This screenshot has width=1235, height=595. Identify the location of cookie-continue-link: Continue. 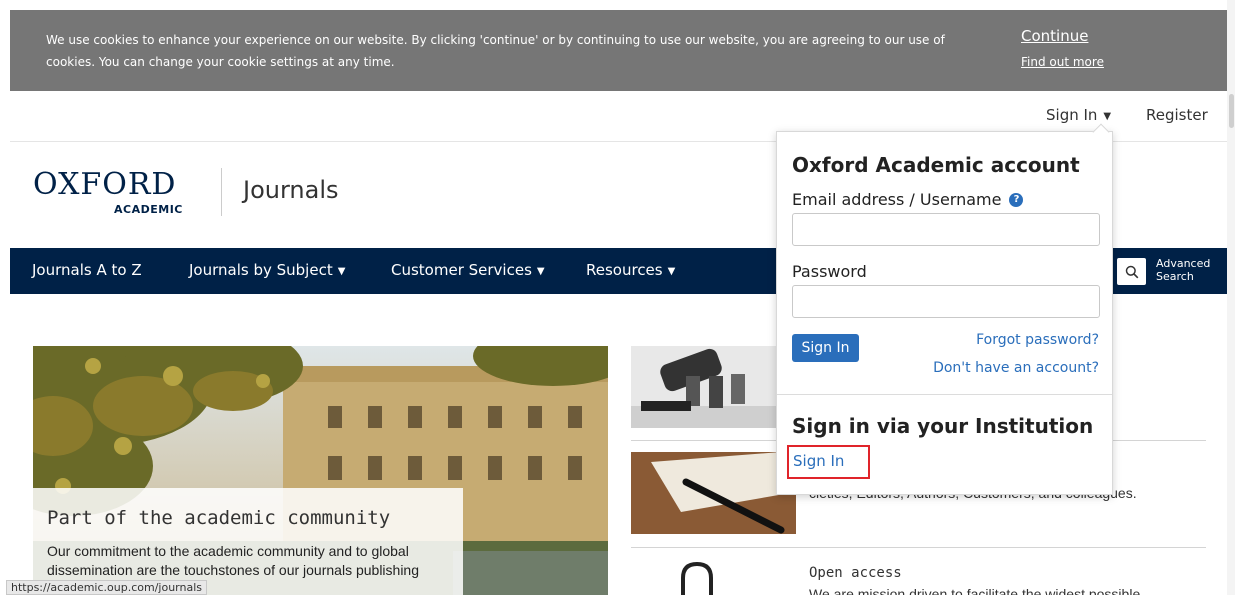
(1054, 36).